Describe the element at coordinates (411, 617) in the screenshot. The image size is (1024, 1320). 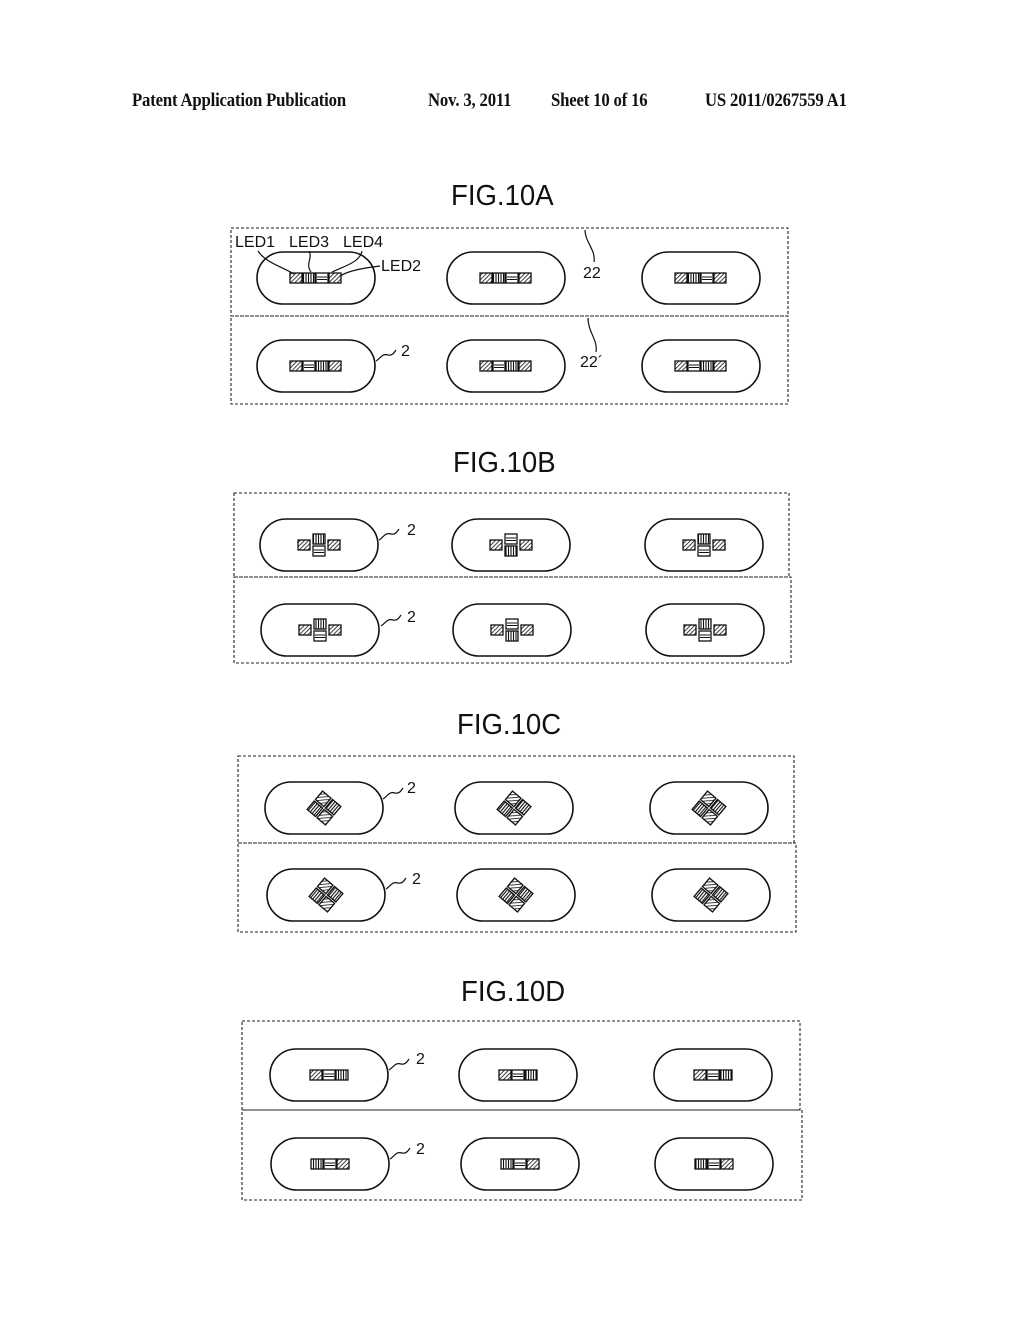
I see `label-ref-2-10b-bottom: 2` at that location.